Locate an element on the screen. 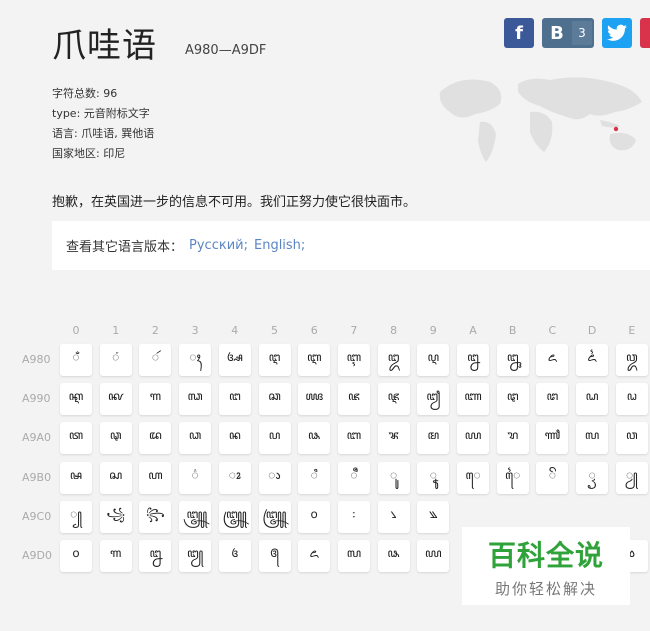  character-cell: ꧐ is located at coordinates (76, 556).